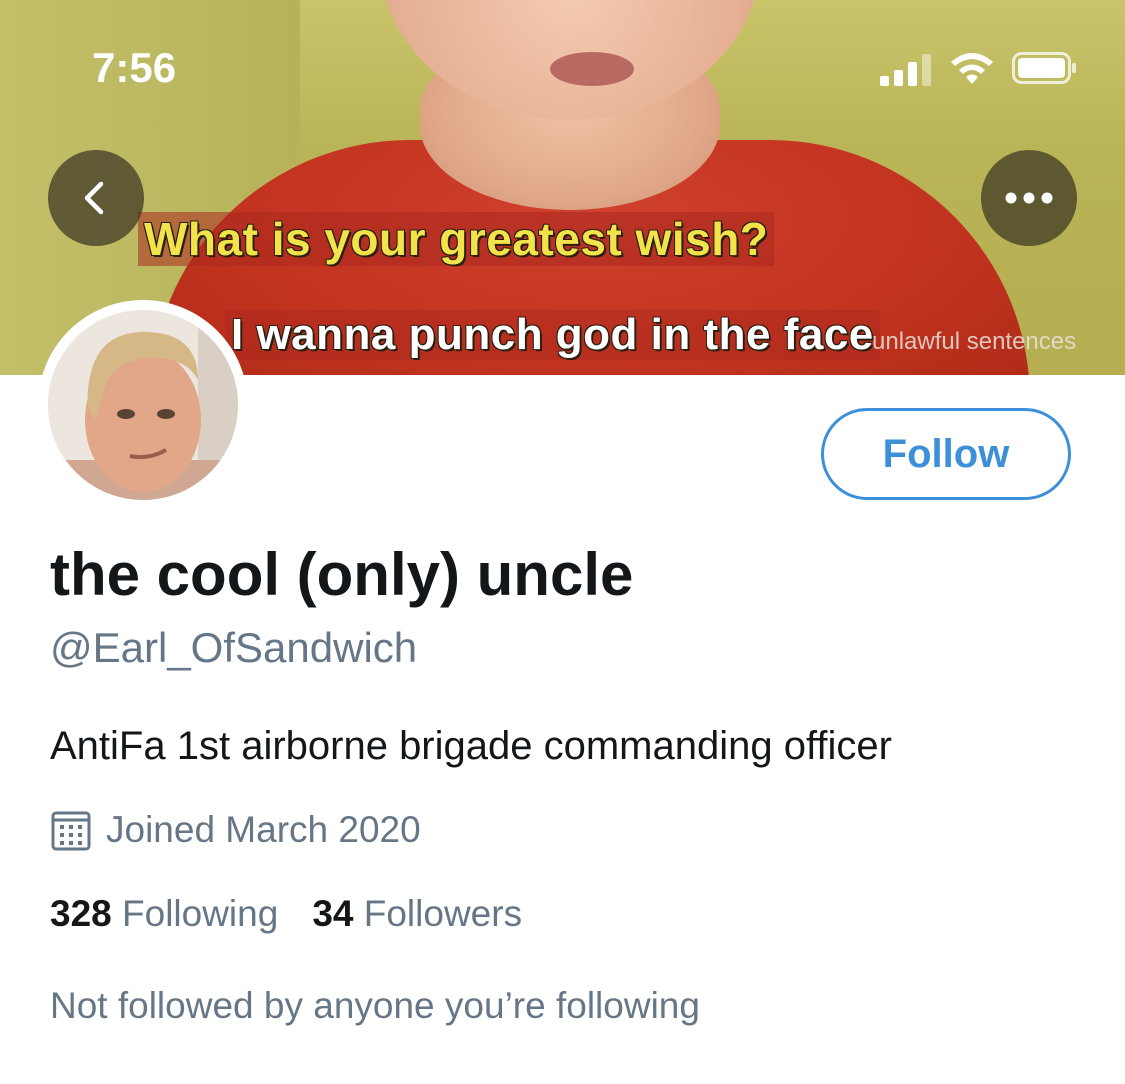 This screenshot has width=1125, height=1084. Describe the element at coordinates (946, 454) in the screenshot. I see `follow-button: Follow` at that location.